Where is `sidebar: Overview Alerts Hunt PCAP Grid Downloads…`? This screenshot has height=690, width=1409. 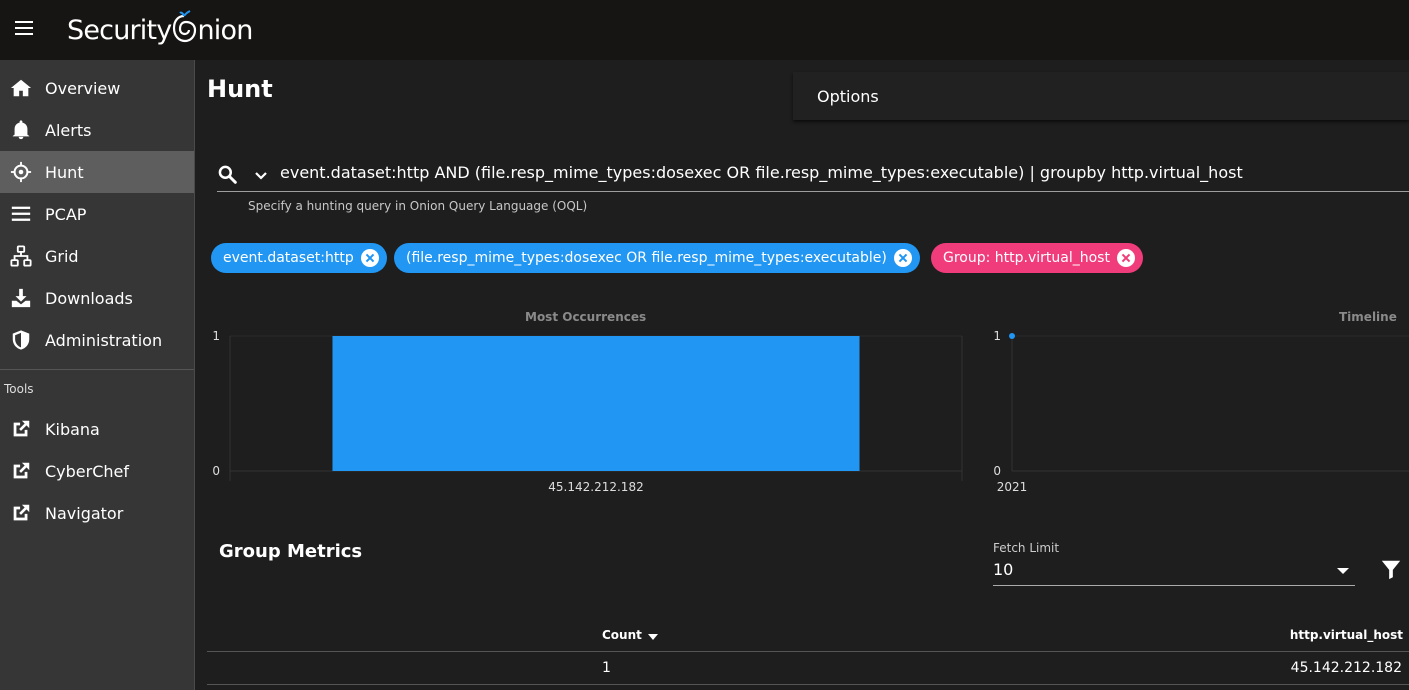 sidebar: Overview Alerts Hunt PCAP Grid Downloads… is located at coordinates (97, 375).